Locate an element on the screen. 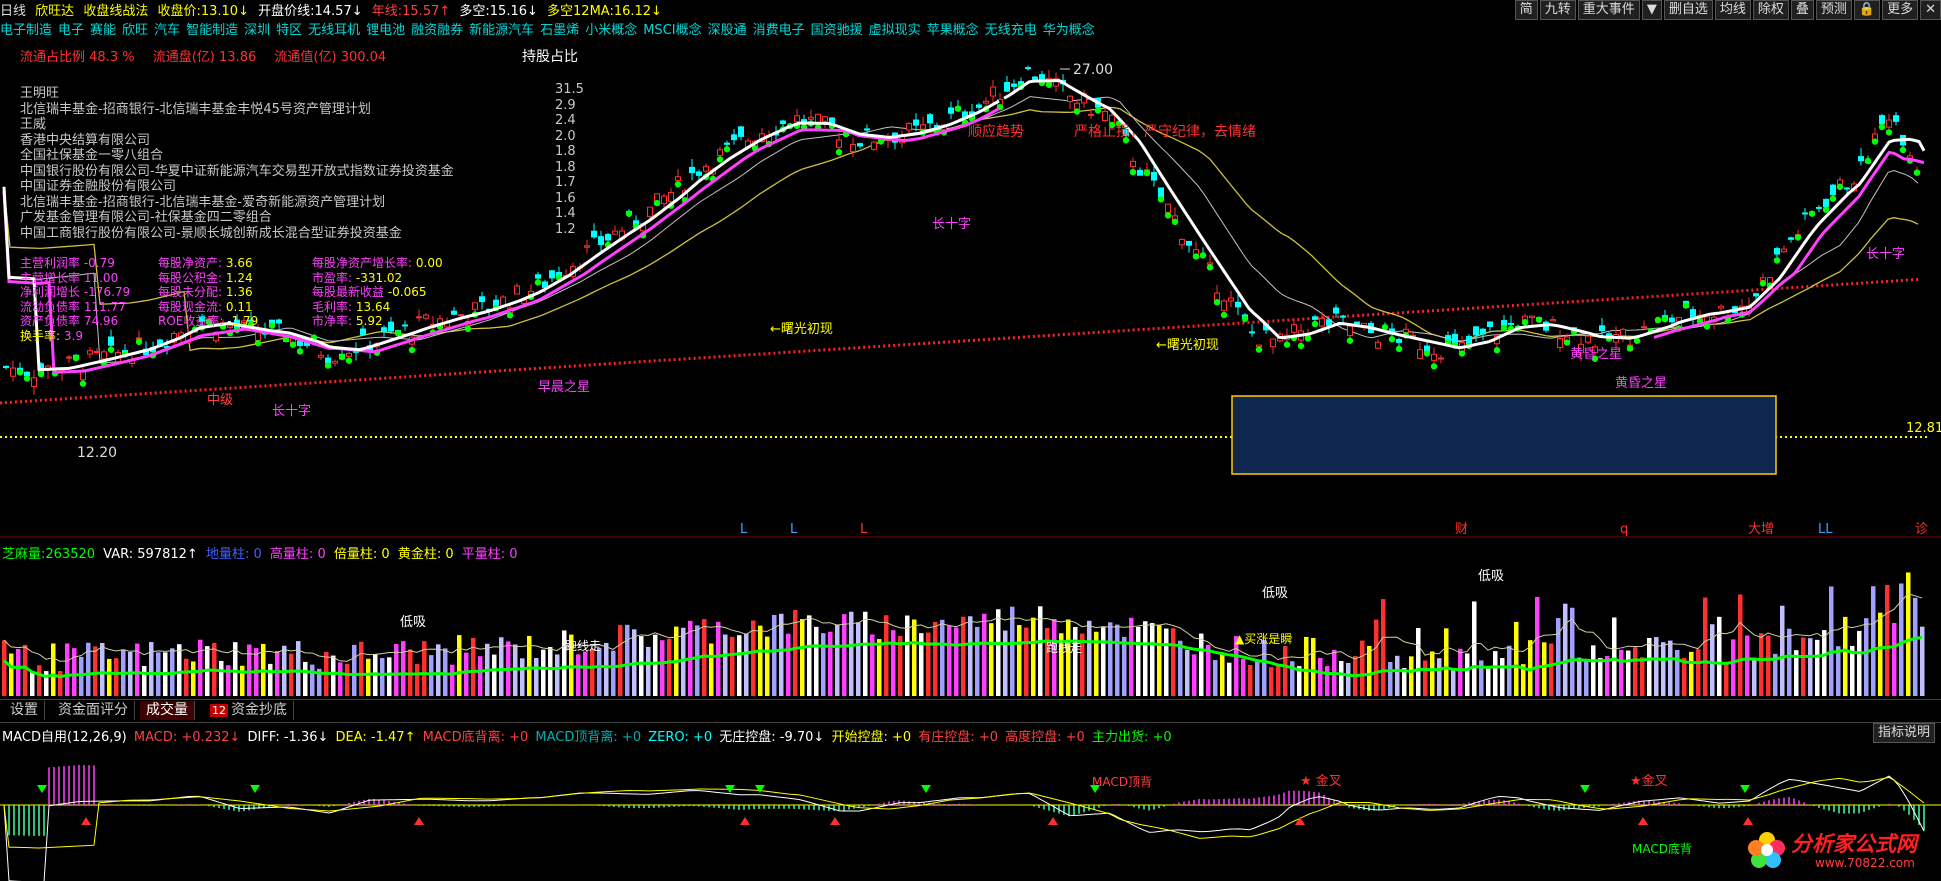 The width and height of the screenshot is (1941, 881). concept-tag: 华为概念 is located at coordinates (1069, 30).